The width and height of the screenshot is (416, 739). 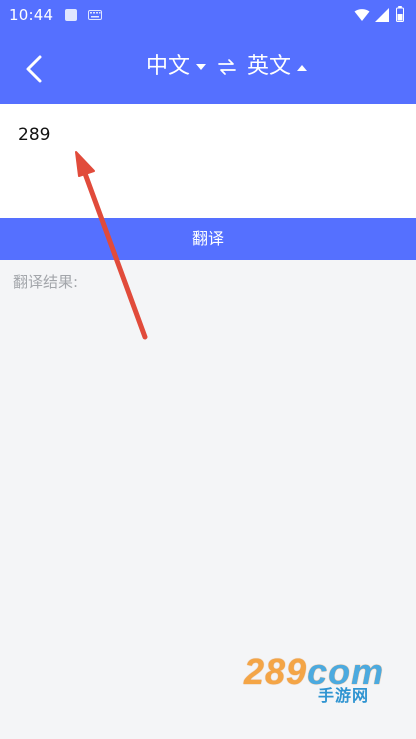 I want to click on source-text-value: 289, so click(x=34, y=135).